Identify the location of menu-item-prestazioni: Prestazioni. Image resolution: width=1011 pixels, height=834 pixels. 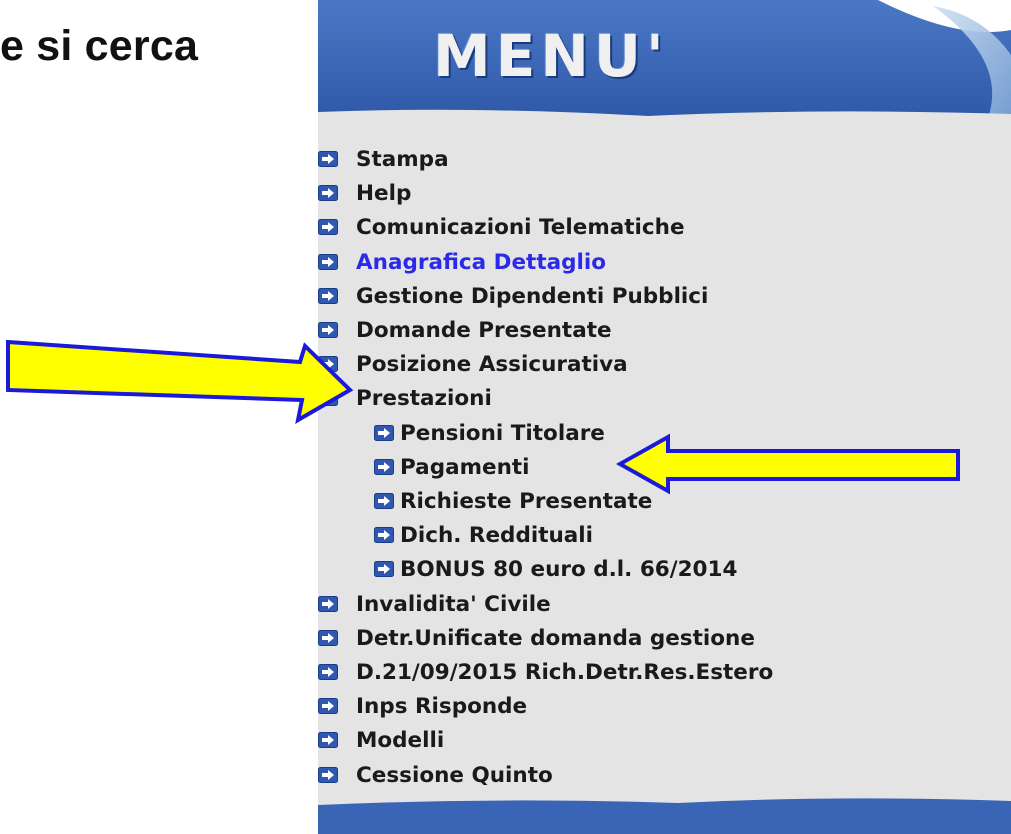
(405, 398).